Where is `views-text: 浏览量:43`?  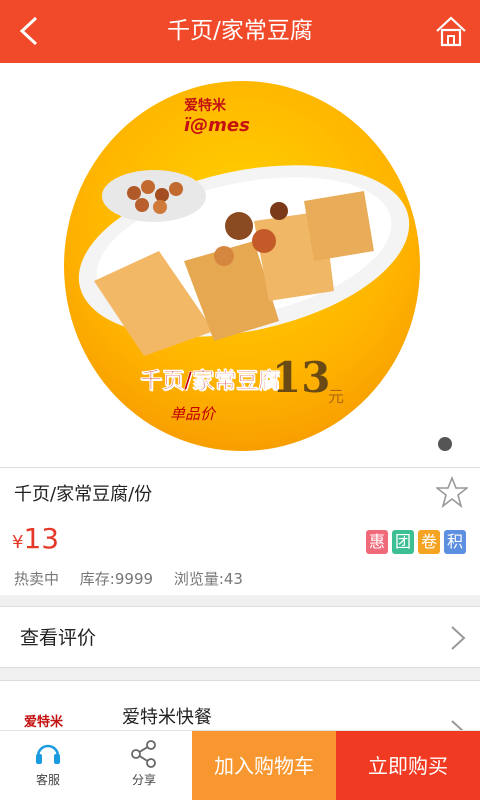 views-text: 浏览量:43 is located at coordinates (208, 579).